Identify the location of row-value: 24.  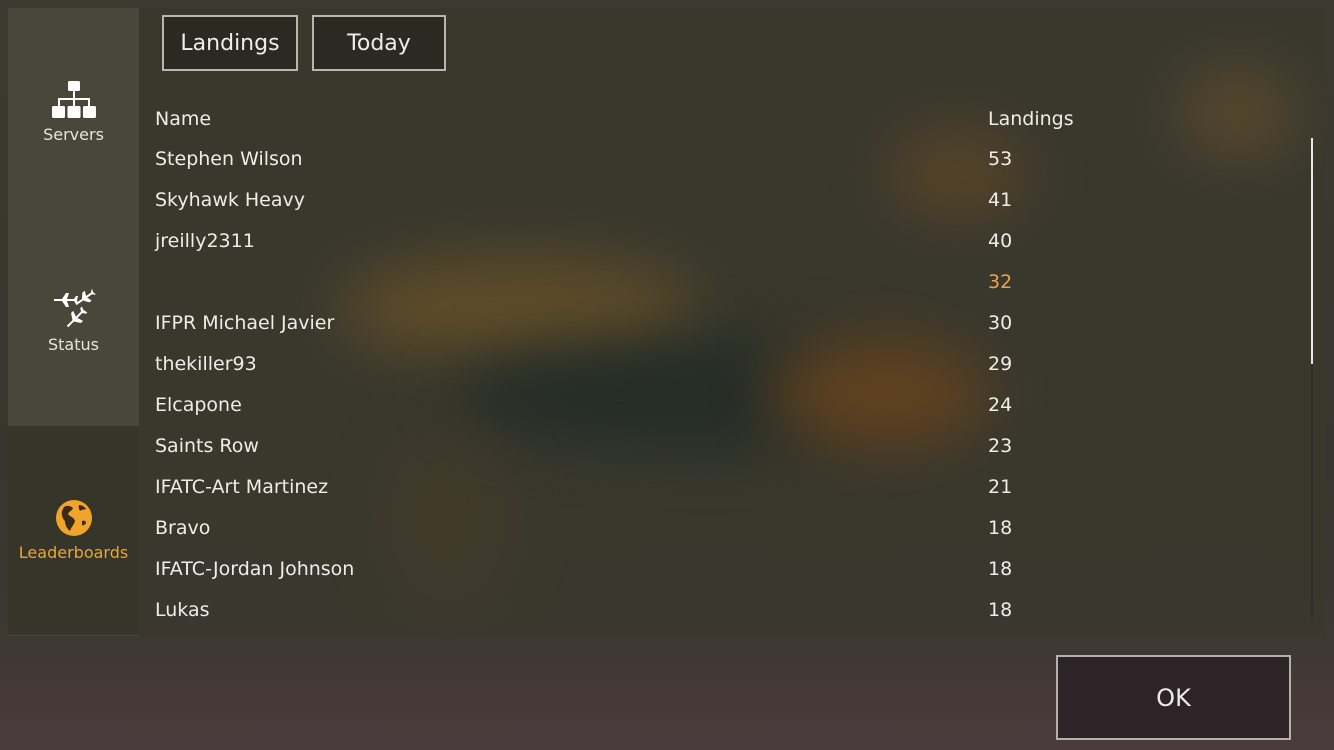
(1000, 405).